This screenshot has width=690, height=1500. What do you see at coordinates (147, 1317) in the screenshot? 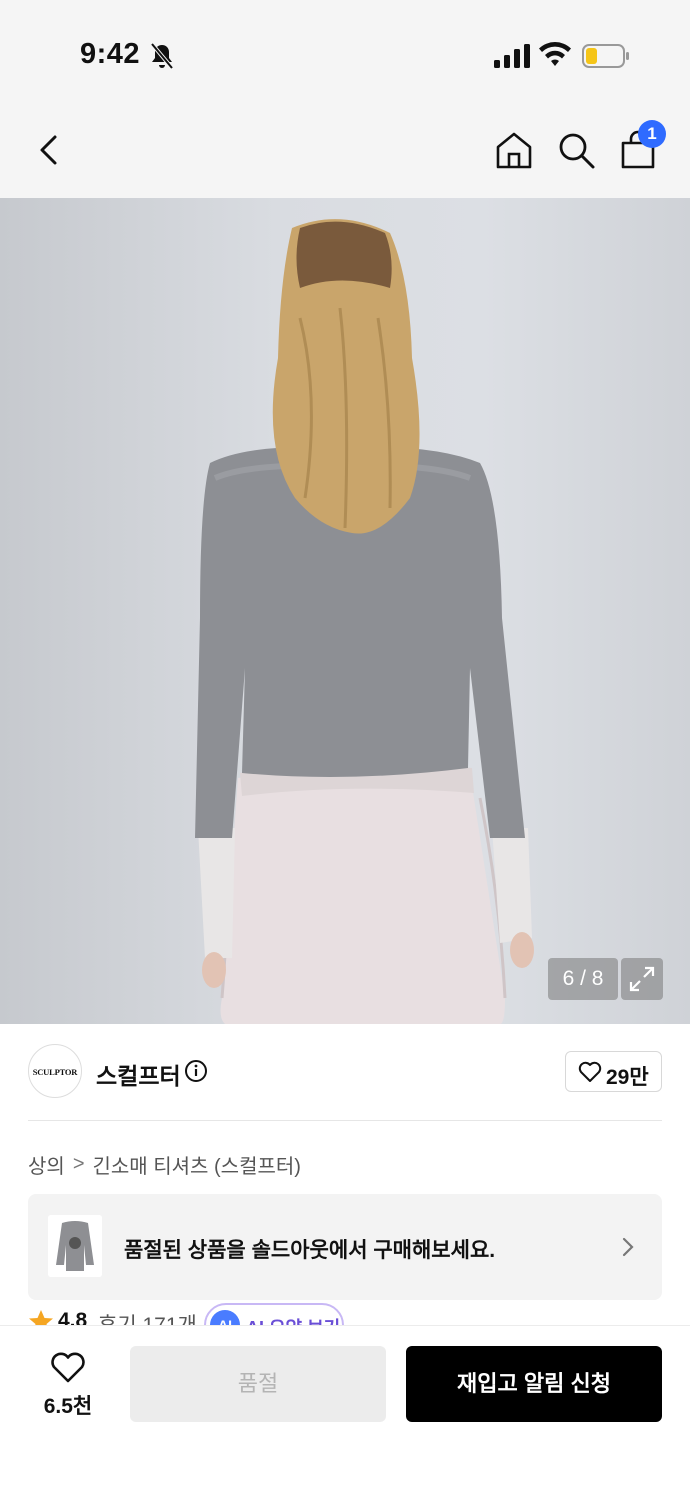
I see `review-count: 후기 171개` at bounding box center [147, 1317].